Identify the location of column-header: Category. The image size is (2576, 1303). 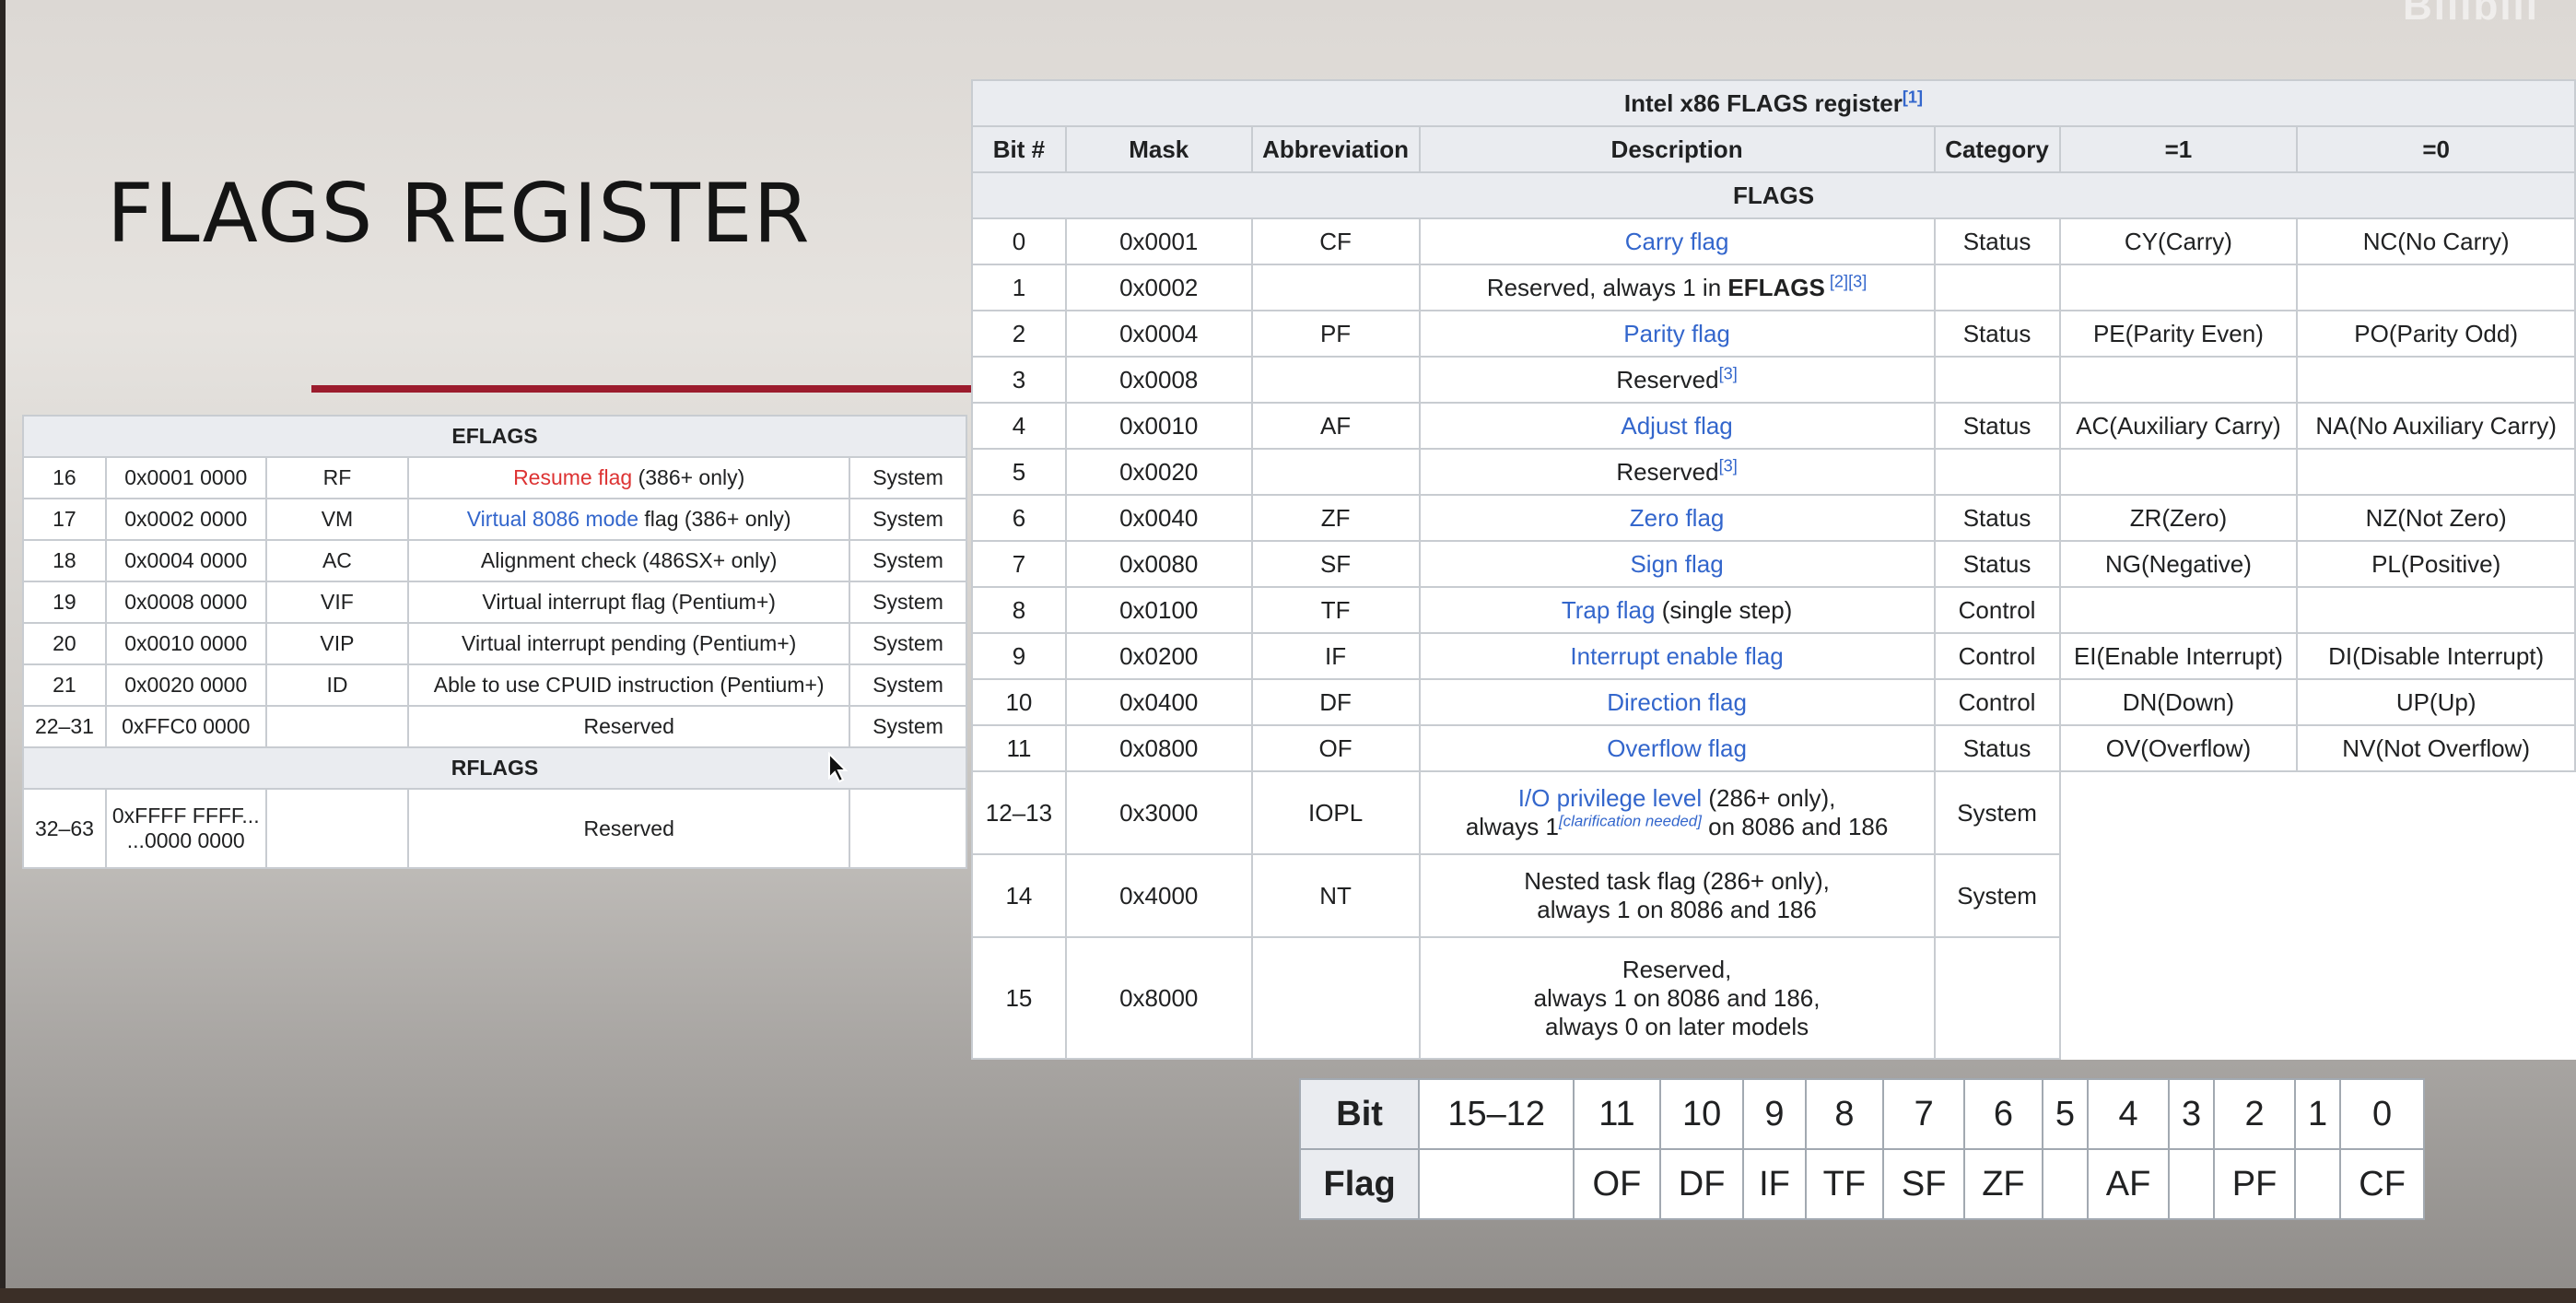
(1997, 149).